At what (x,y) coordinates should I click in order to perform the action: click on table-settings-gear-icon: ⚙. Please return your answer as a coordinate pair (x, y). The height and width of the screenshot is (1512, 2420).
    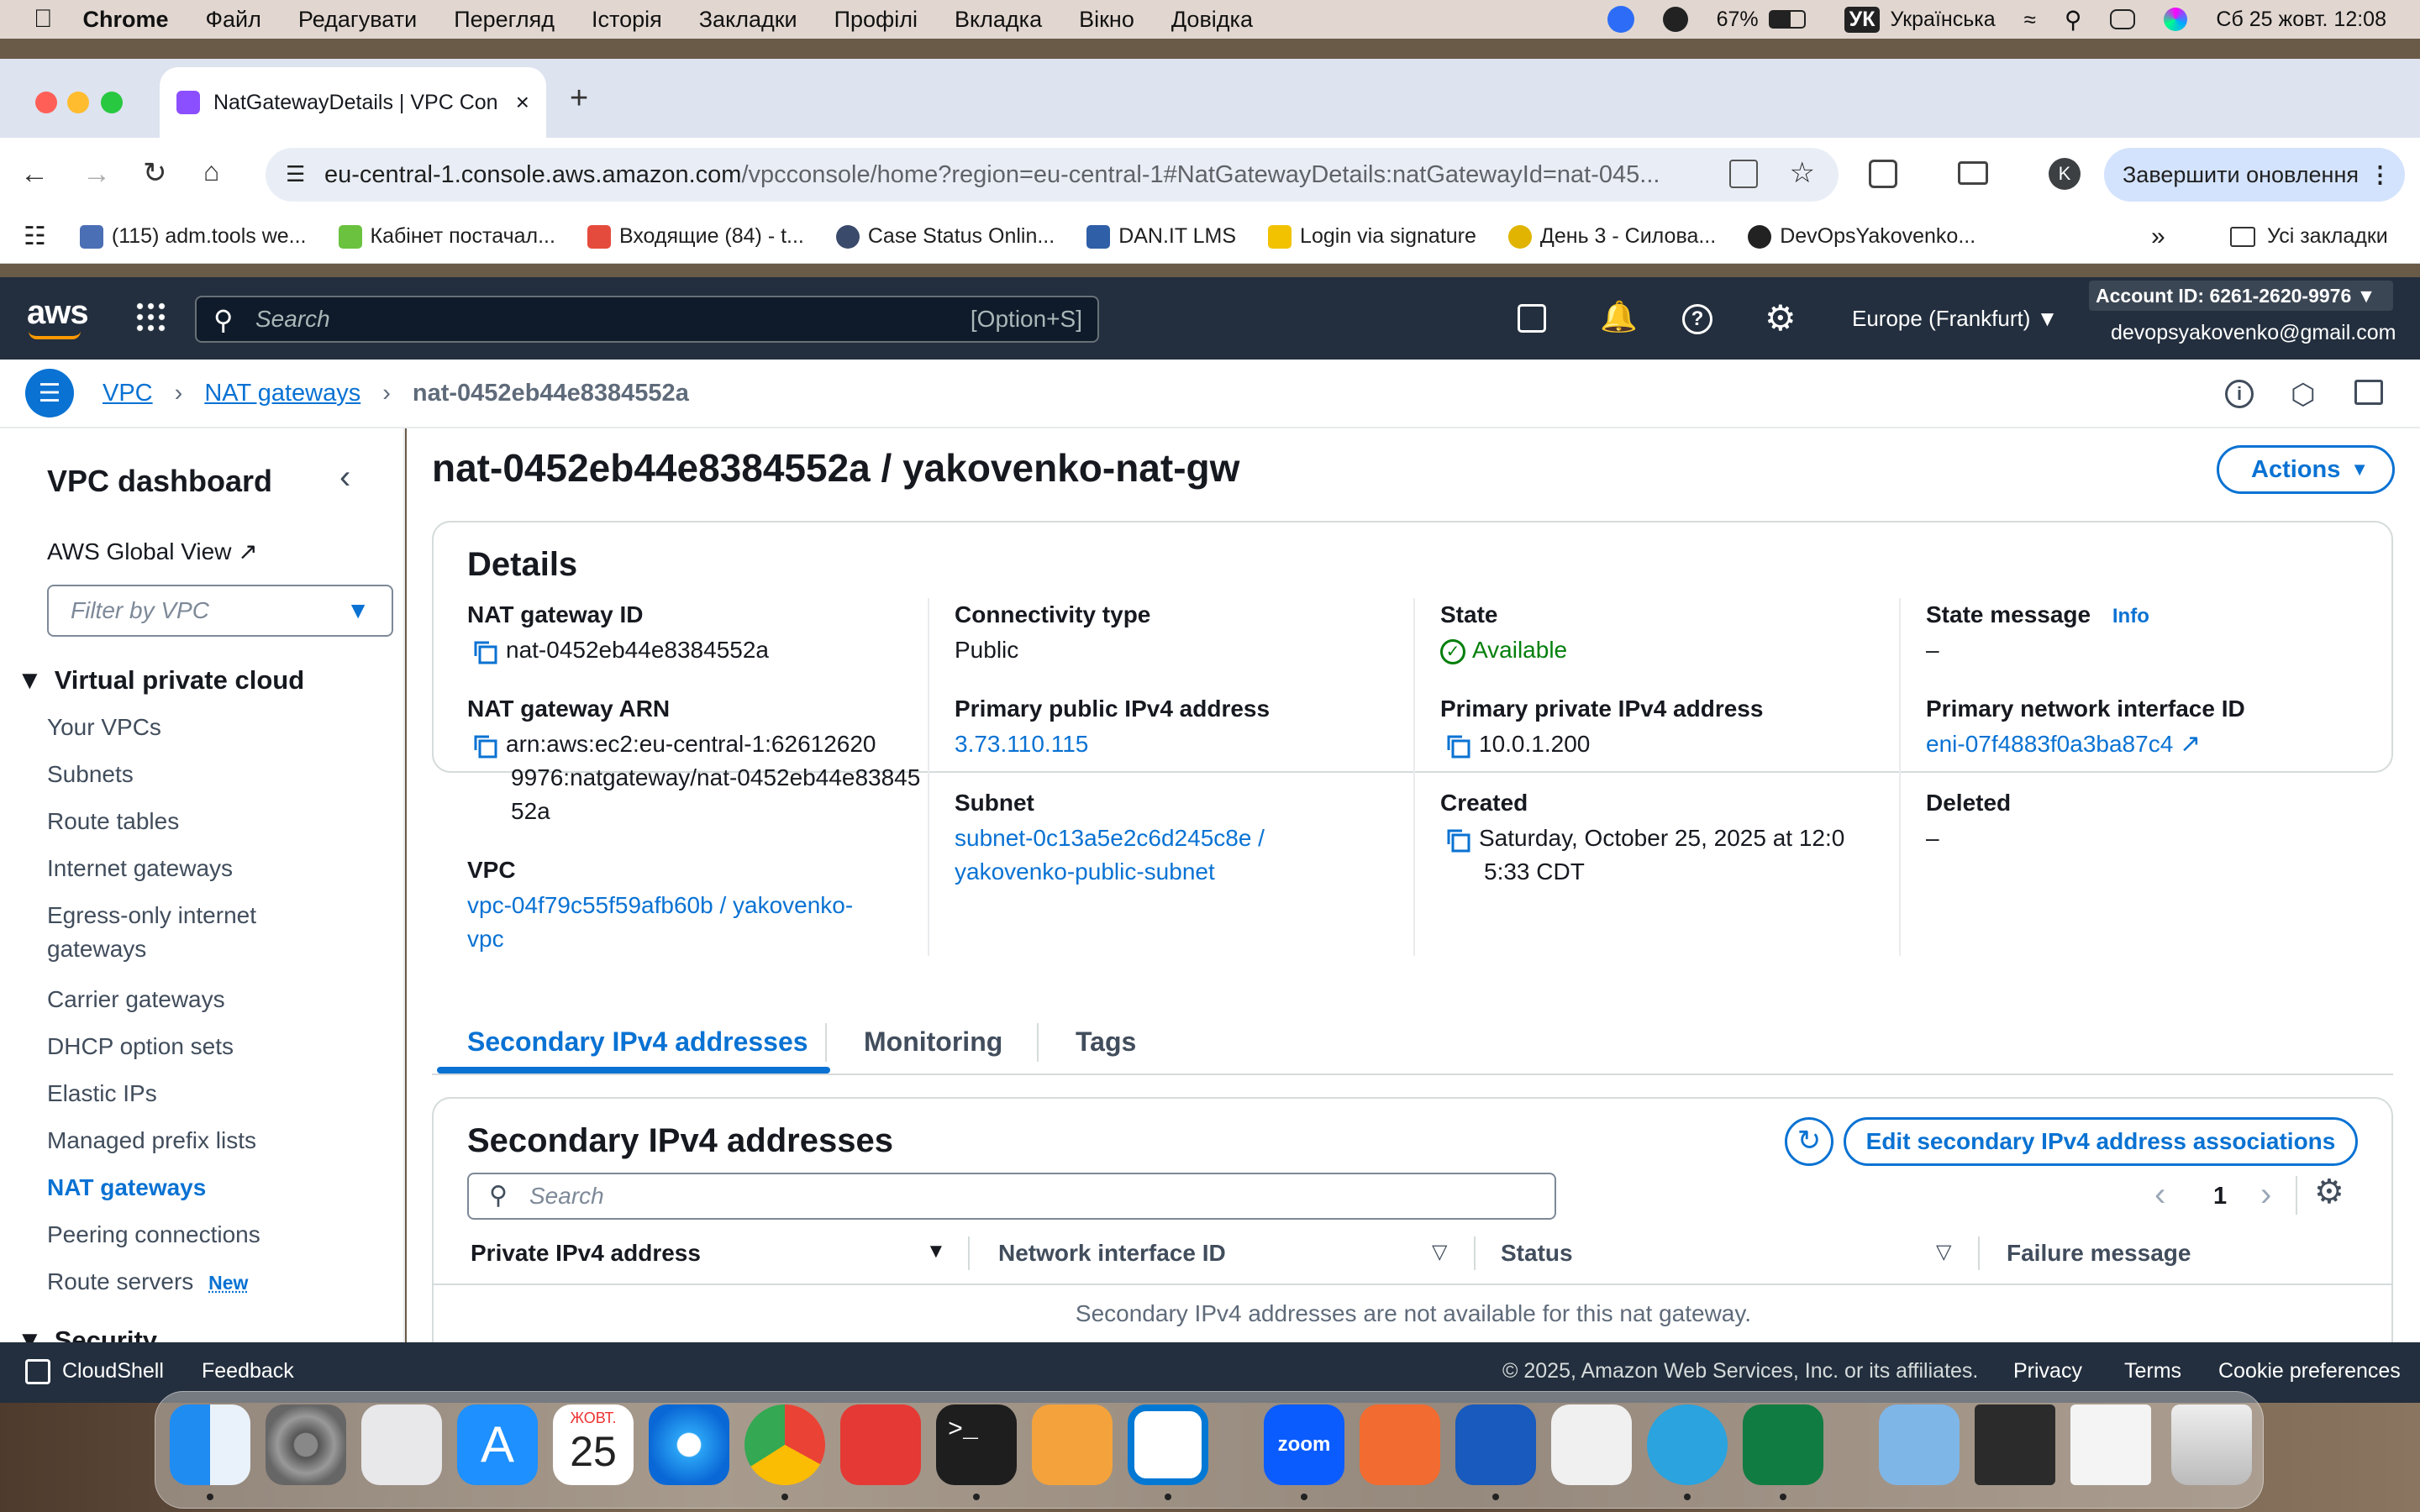
    Looking at the image, I should click on (2329, 1192).